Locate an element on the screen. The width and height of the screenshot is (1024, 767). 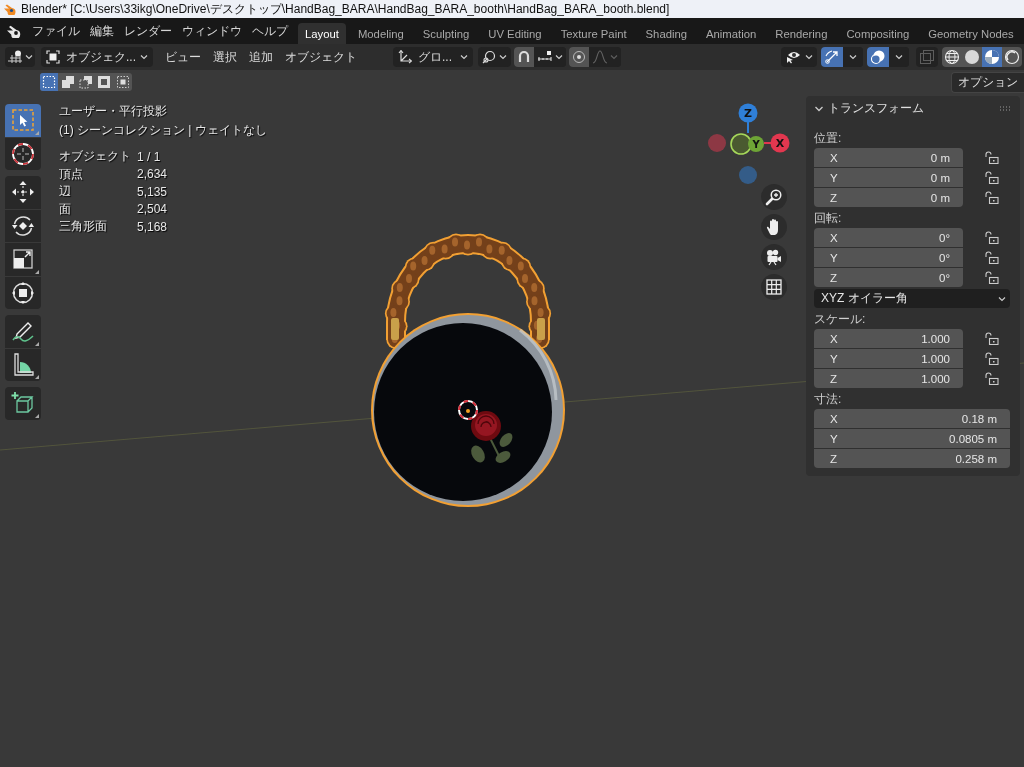
grid-sphere-icon is located at coordinates (15, 57).